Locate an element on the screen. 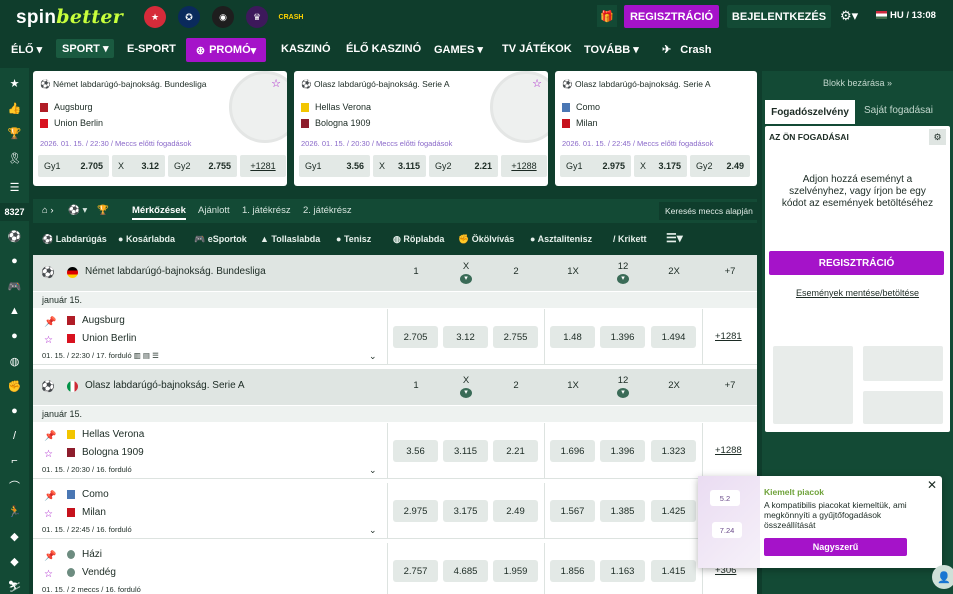 The width and height of the screenshot is (953, 594). cricket-icon: / is located at coordinates (14, 436).